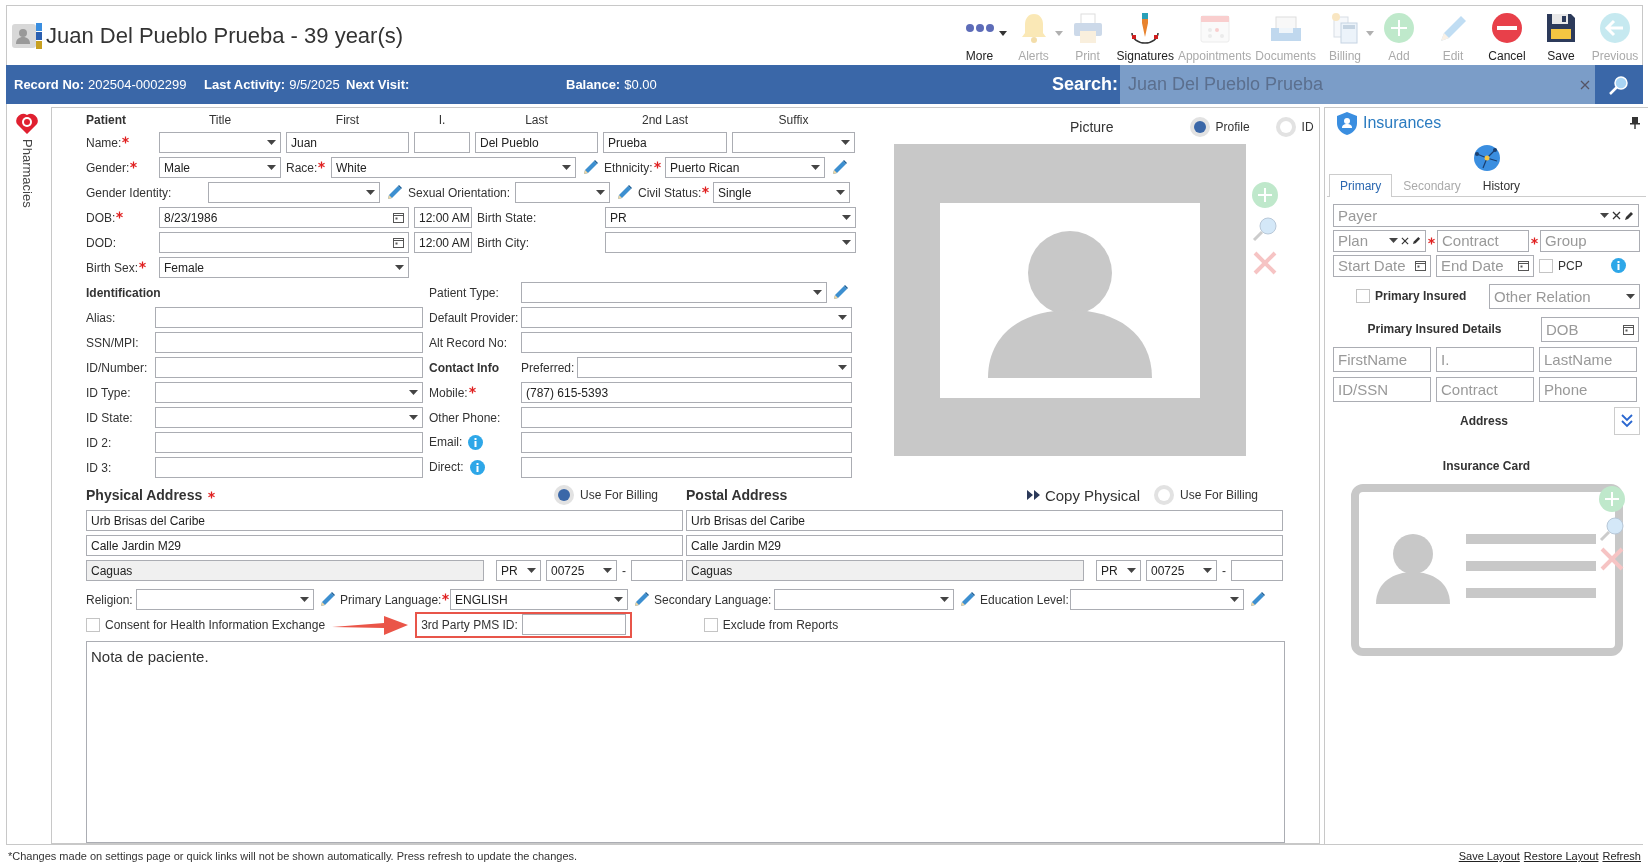 The height and width of the screenshot is (867, 1648). Describe the element at coordinates (536, 142) in the screenshot. I see `text-field: Del Pueblo` at that location.